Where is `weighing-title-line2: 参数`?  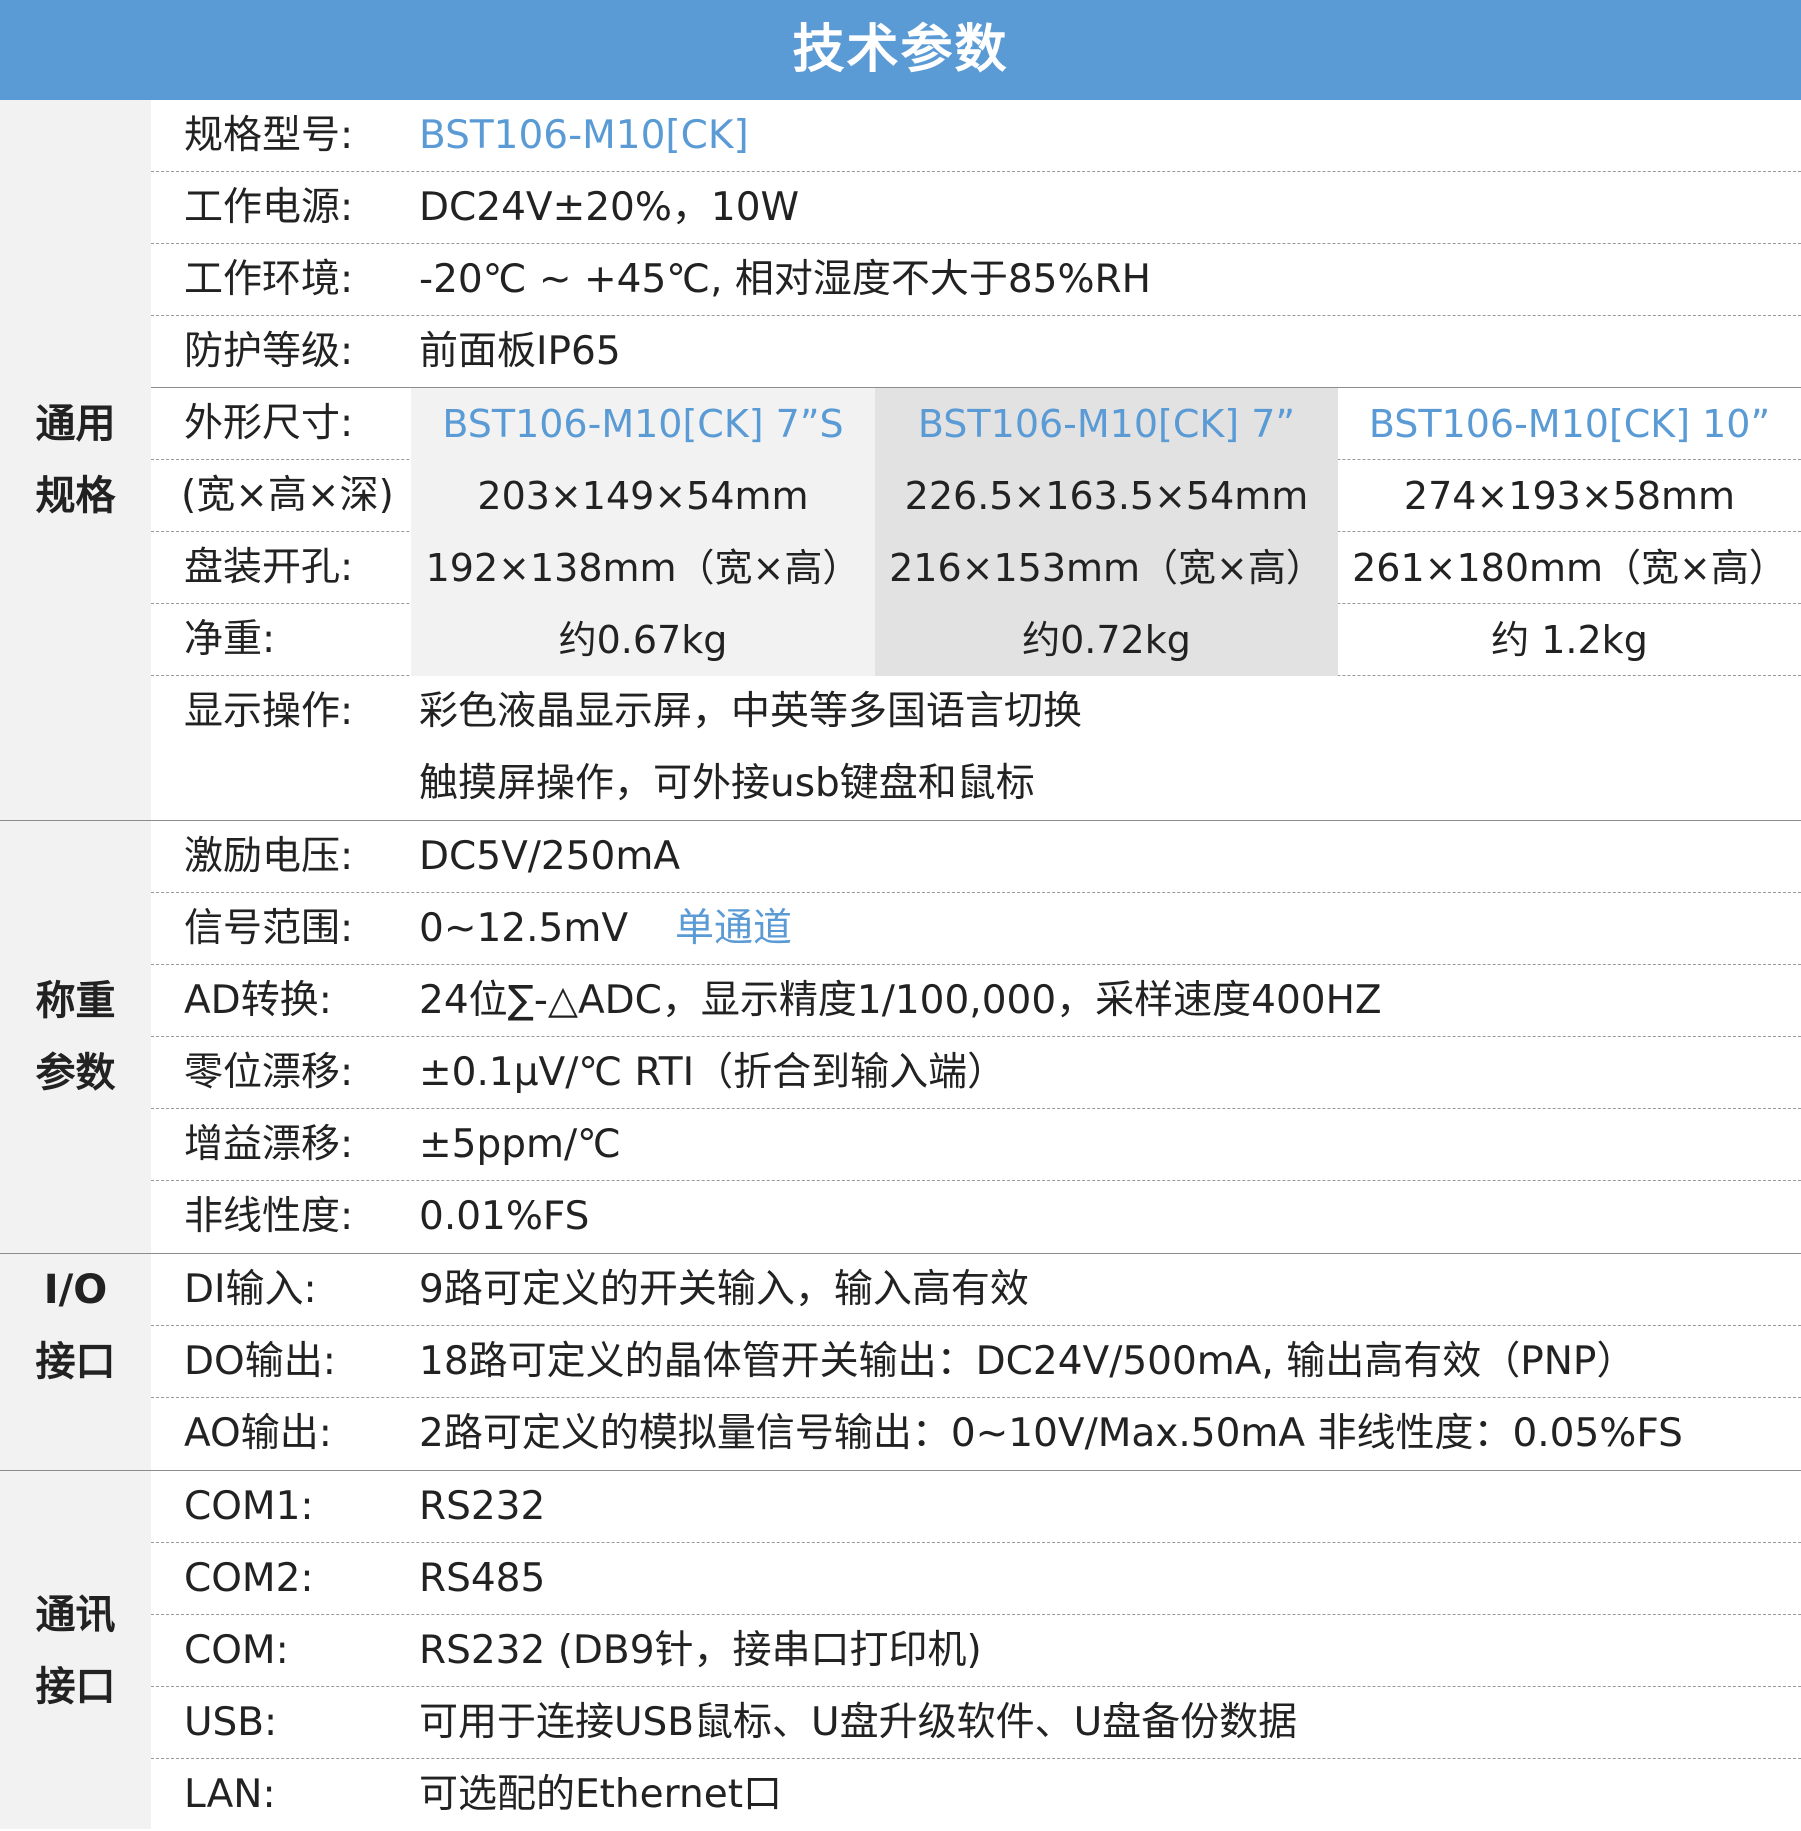 weighing-title-line2: 参数 is located at coordinates (75, 1073).